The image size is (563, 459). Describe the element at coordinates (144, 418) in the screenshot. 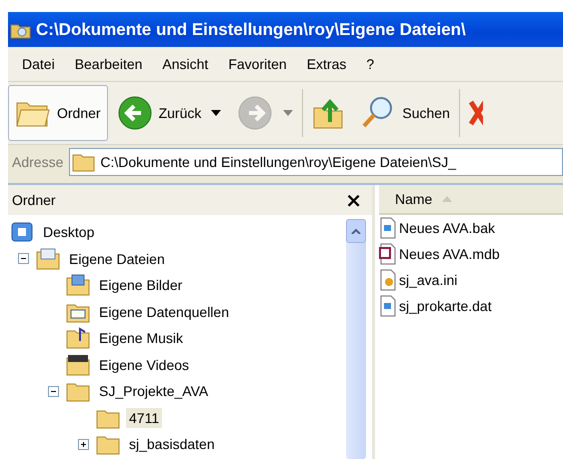

I see `tree-item: 4711` at that location.